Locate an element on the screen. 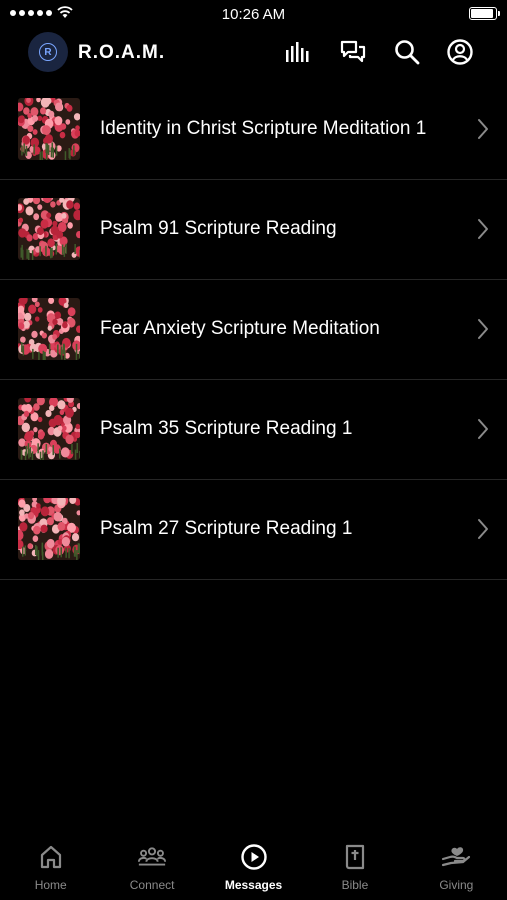 The image size is (507, 900). list-item-title: Psalm 35 Scripture Reading 1 is located at coordinates (226, 428).